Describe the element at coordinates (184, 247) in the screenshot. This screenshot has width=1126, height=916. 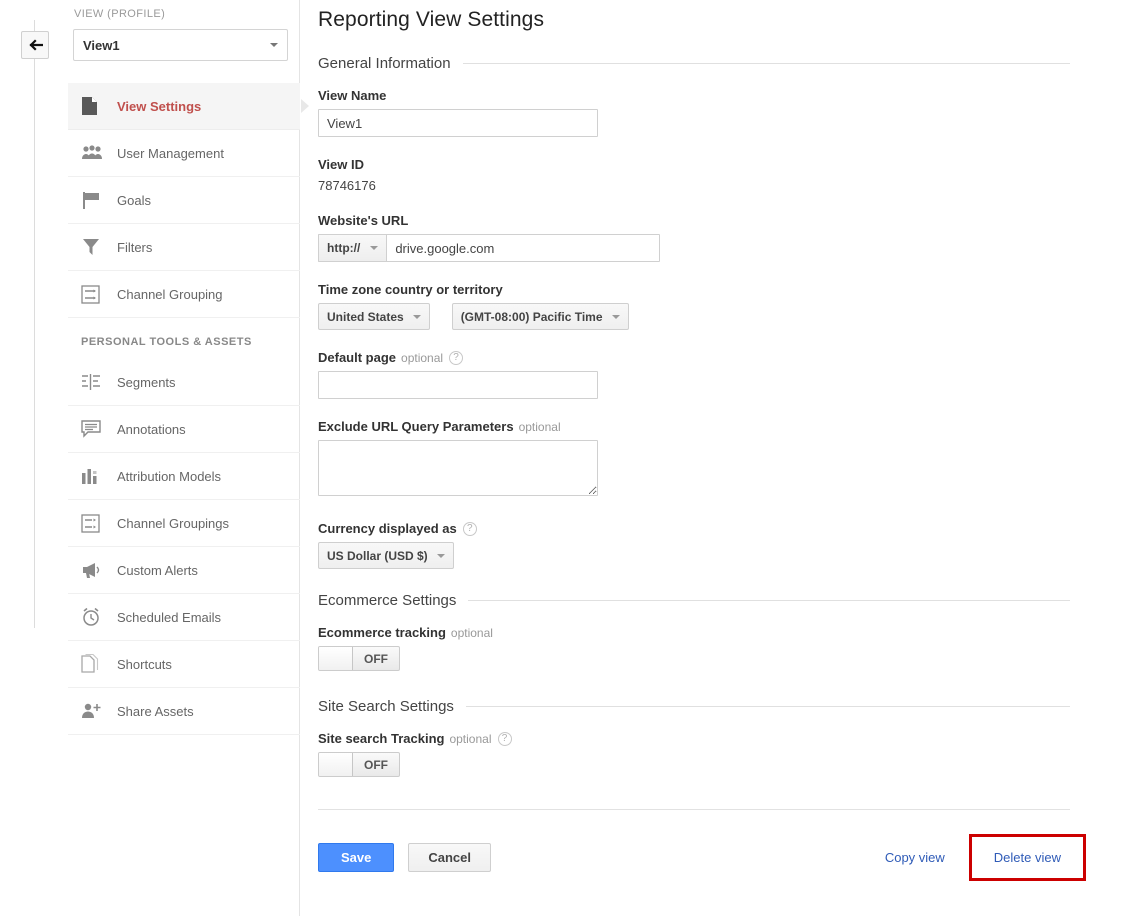
I see `sidebar-item-filters: Filters` at that location.